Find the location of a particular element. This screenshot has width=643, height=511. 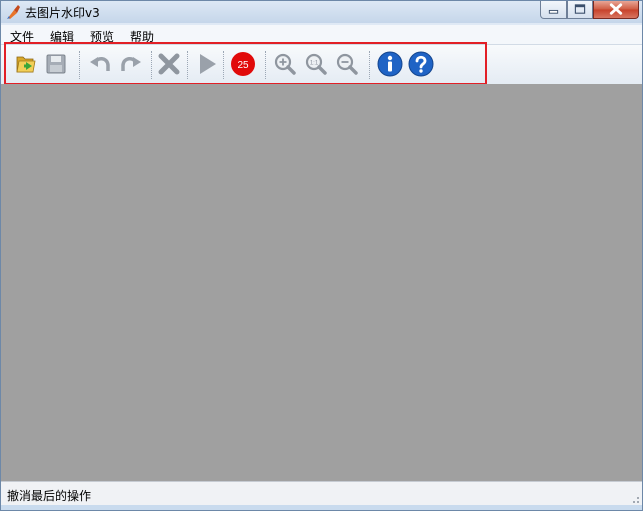

resize-grip-icon is located at coordinates (635, 499).